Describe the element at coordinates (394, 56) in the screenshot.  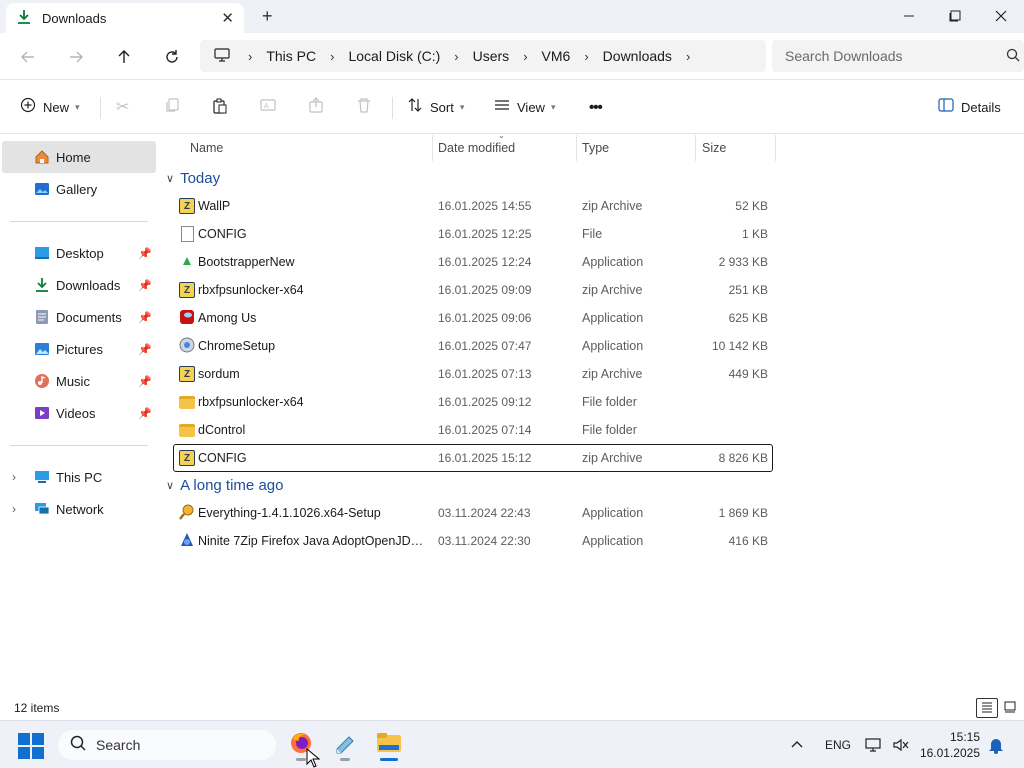
I see `breadcrumb-local-disk: Local Disk (C:)` at that location.